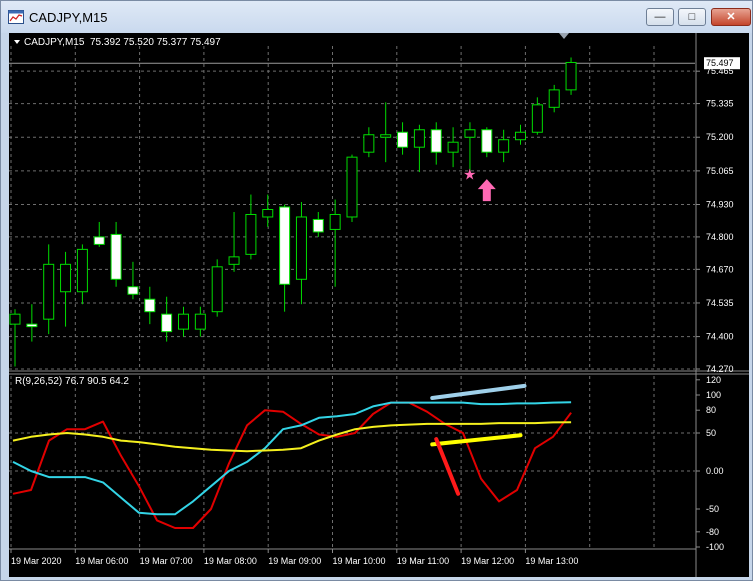 The height and width of the screenshot is (582, 753). What do you see at coordinates (478, 392) in the screenshot?
I see `trendline-lightblue` at bounding box center [478, 392].